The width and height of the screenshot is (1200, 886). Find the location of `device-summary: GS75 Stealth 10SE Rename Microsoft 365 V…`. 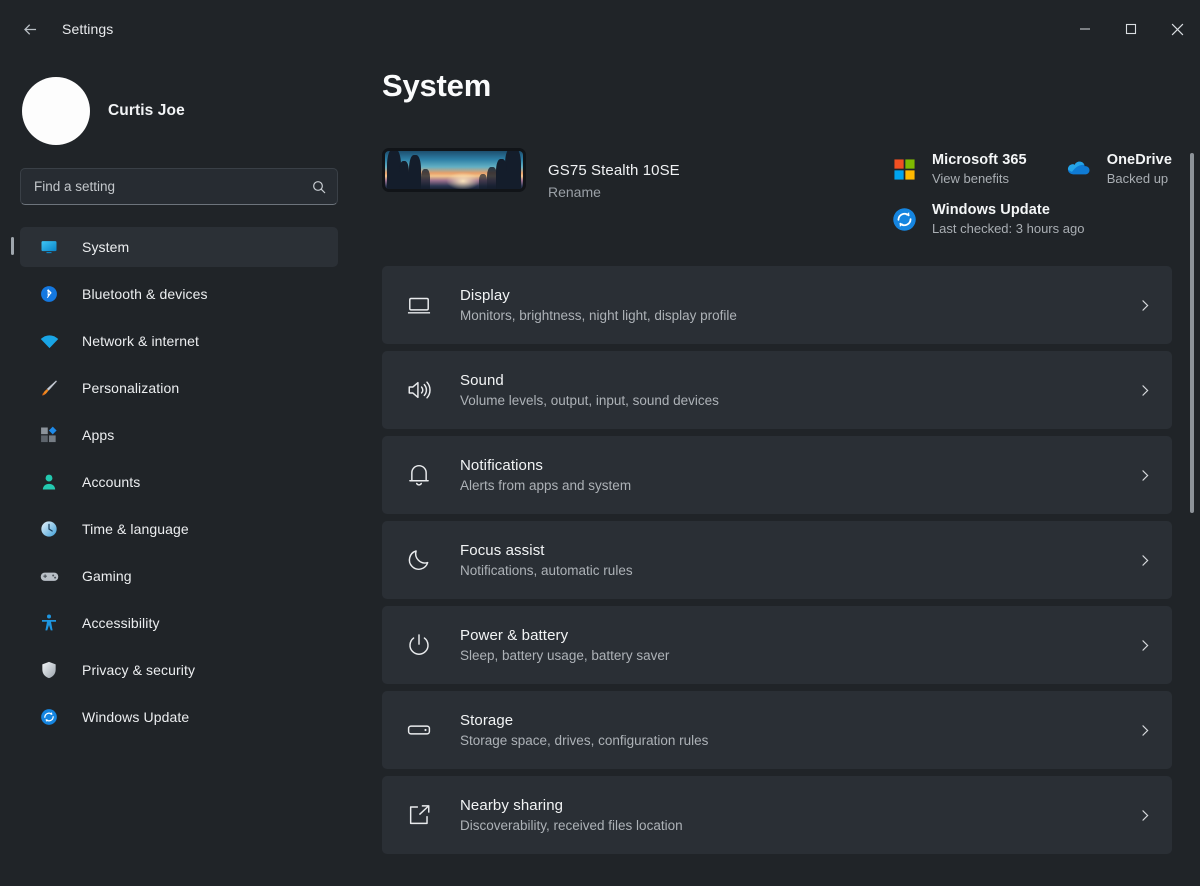

device-summary: GS75 Stealth 10SE Rename Microsoft 365 V… is located at coordinates (791, 192).